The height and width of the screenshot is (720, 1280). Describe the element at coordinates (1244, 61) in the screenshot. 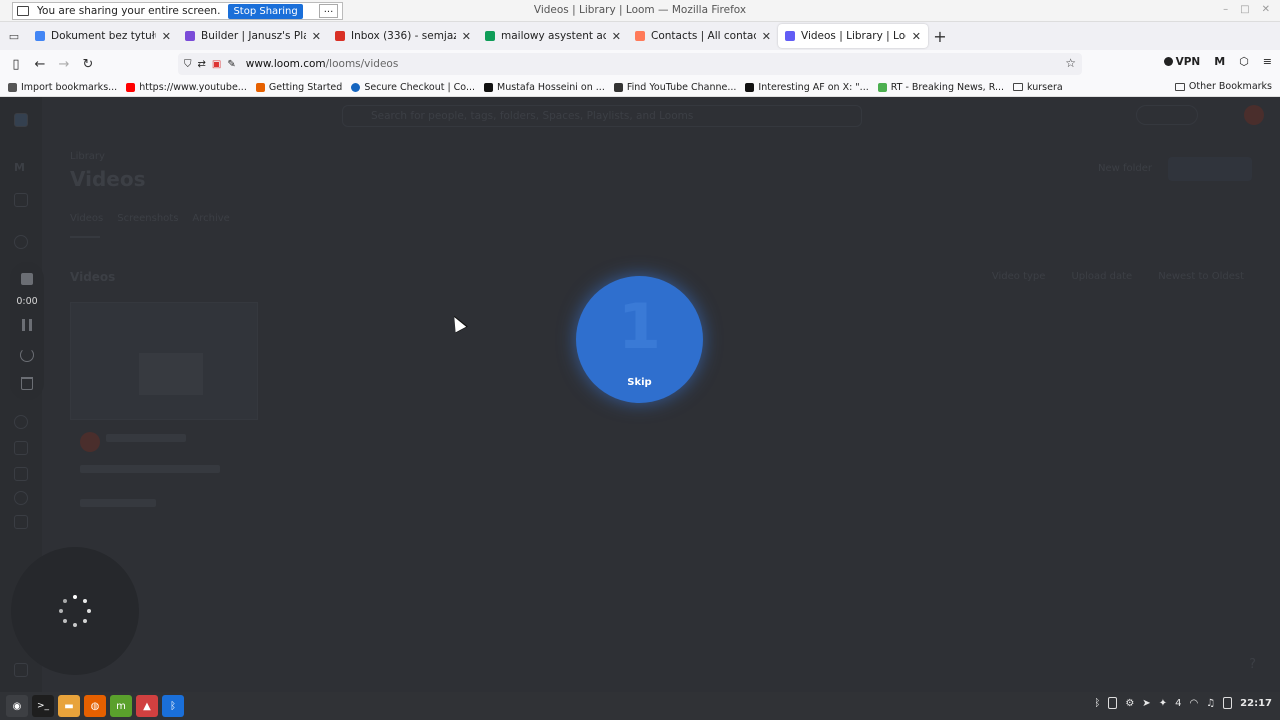

I see `extensions-icon: ⬡` at that location.